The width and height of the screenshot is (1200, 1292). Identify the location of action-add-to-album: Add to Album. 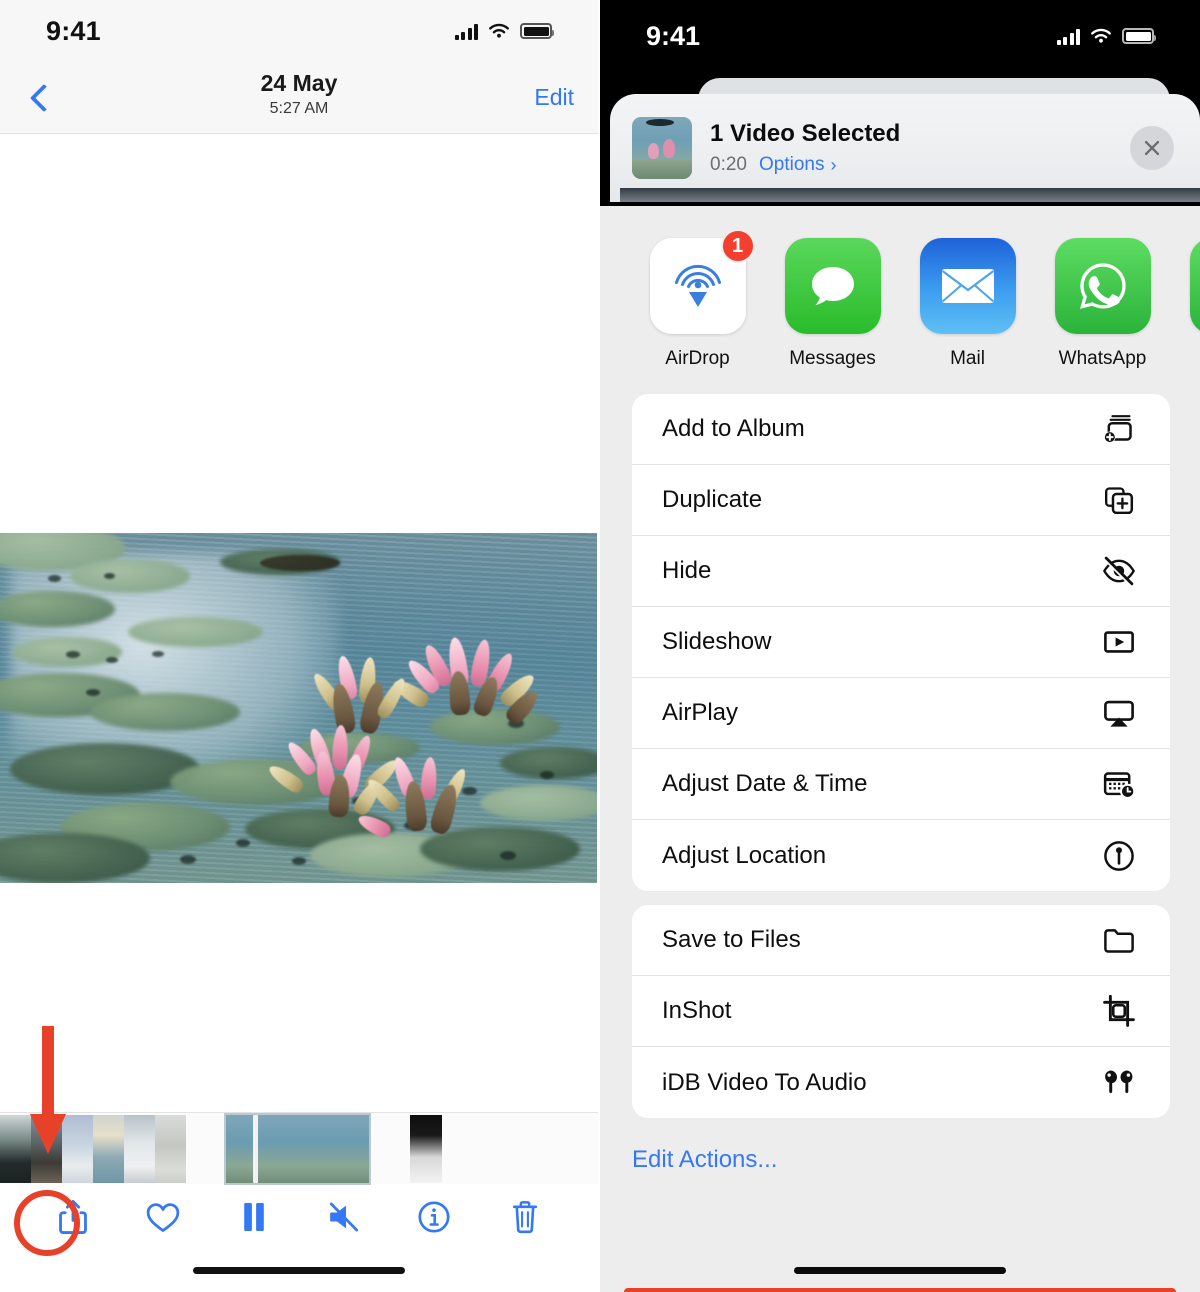
(901, 429).